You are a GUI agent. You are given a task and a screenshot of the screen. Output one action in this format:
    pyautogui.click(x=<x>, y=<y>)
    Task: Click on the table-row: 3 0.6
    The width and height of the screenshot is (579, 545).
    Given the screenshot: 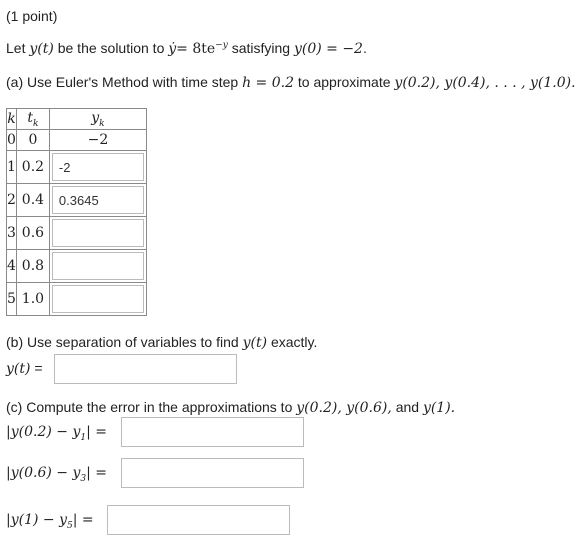 What is the action you would take?
    pyautogui.click(x=76, y=233)
    